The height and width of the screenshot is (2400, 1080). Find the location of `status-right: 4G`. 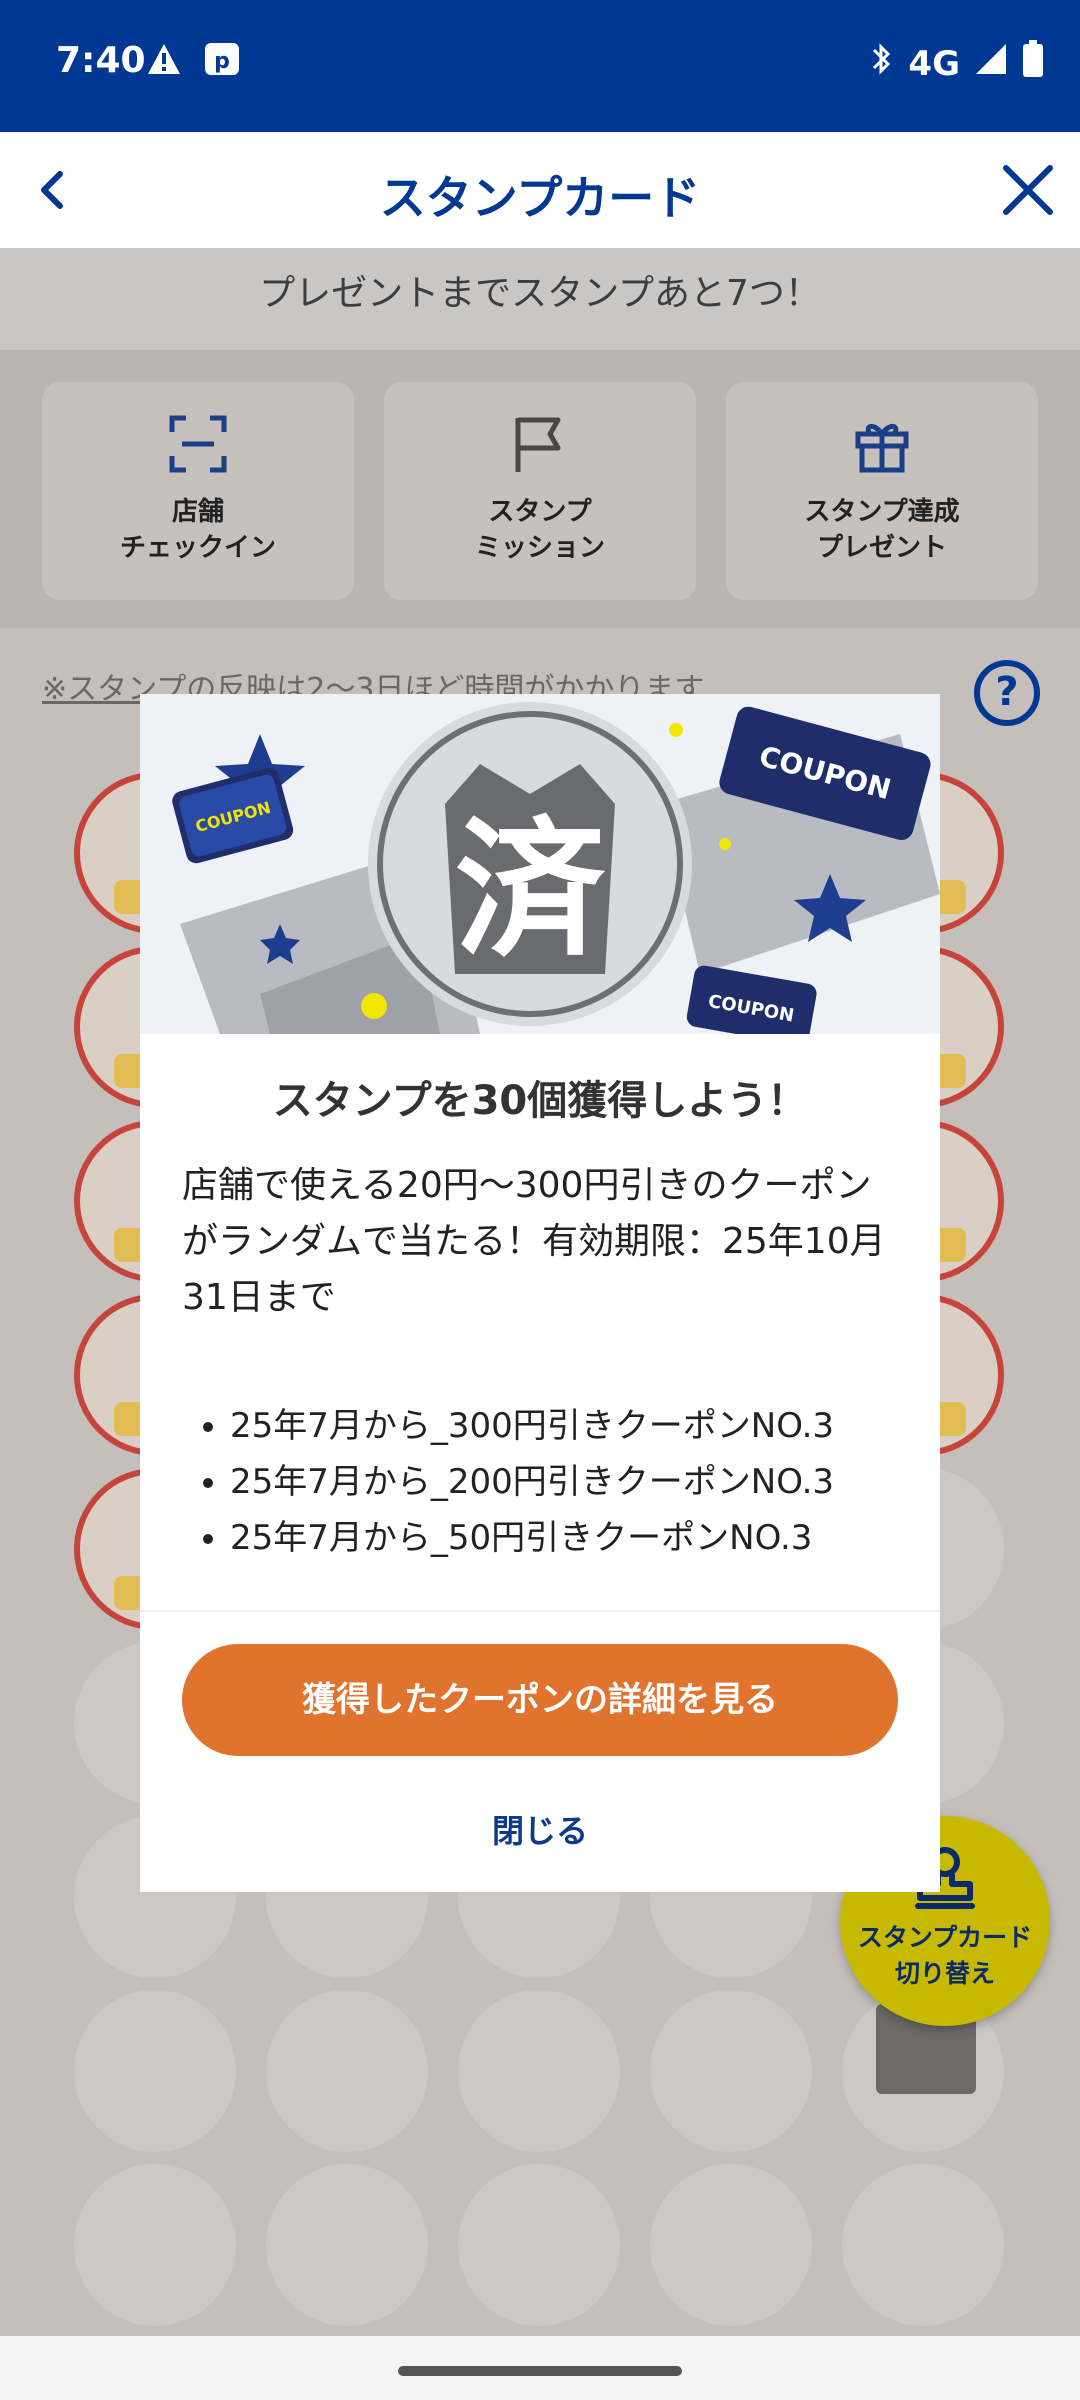

status-right: 4G is located at coordinates (956, 63).